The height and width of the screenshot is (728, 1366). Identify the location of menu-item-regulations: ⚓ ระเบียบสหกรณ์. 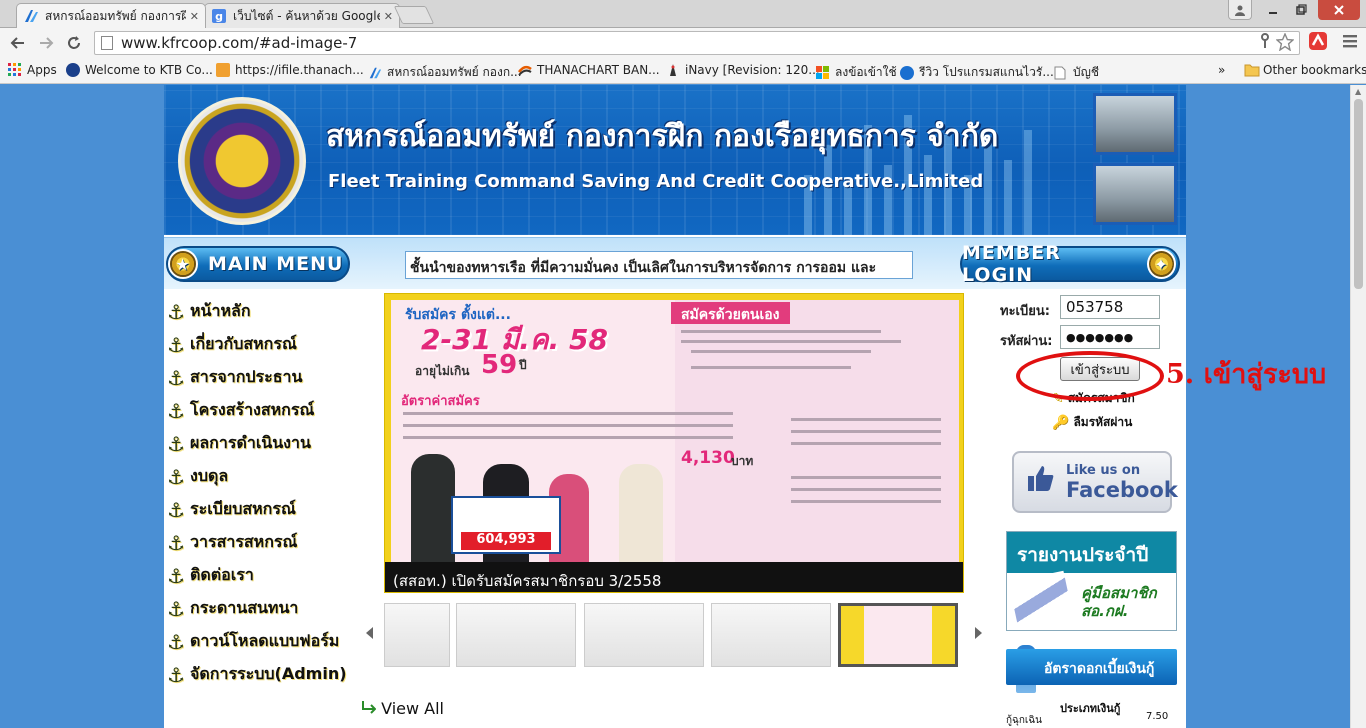
(259, 509).